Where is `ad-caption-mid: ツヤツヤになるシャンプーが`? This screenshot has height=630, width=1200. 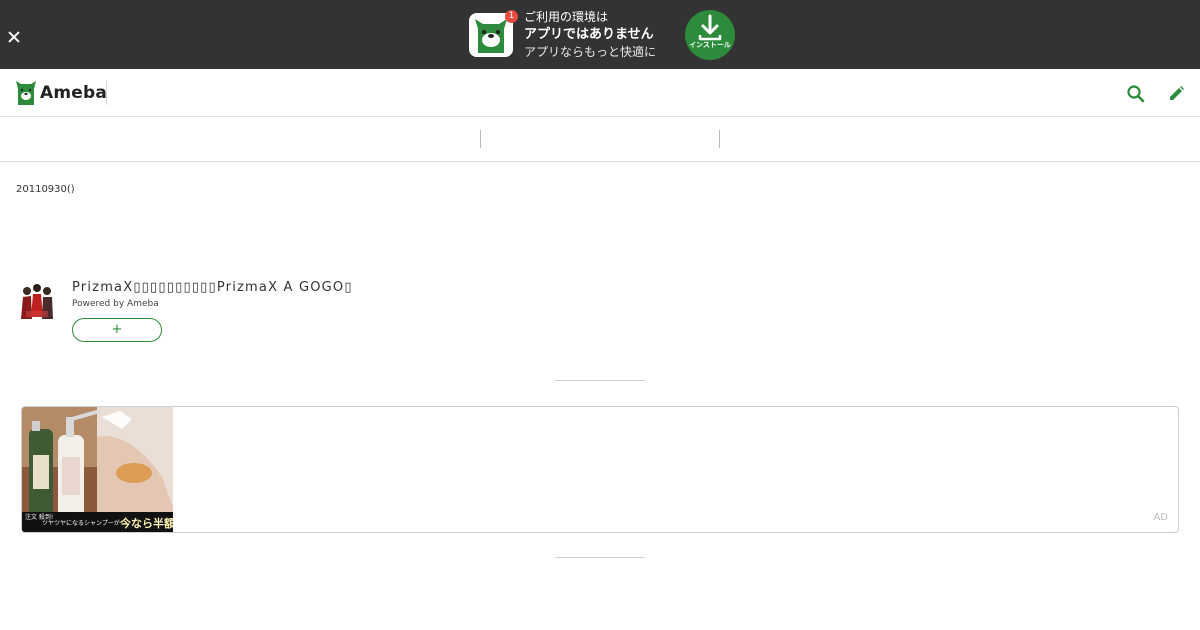
ad-caption-mid: ツヤツヤになるシャンプーが is located at coordinates (81, 523).